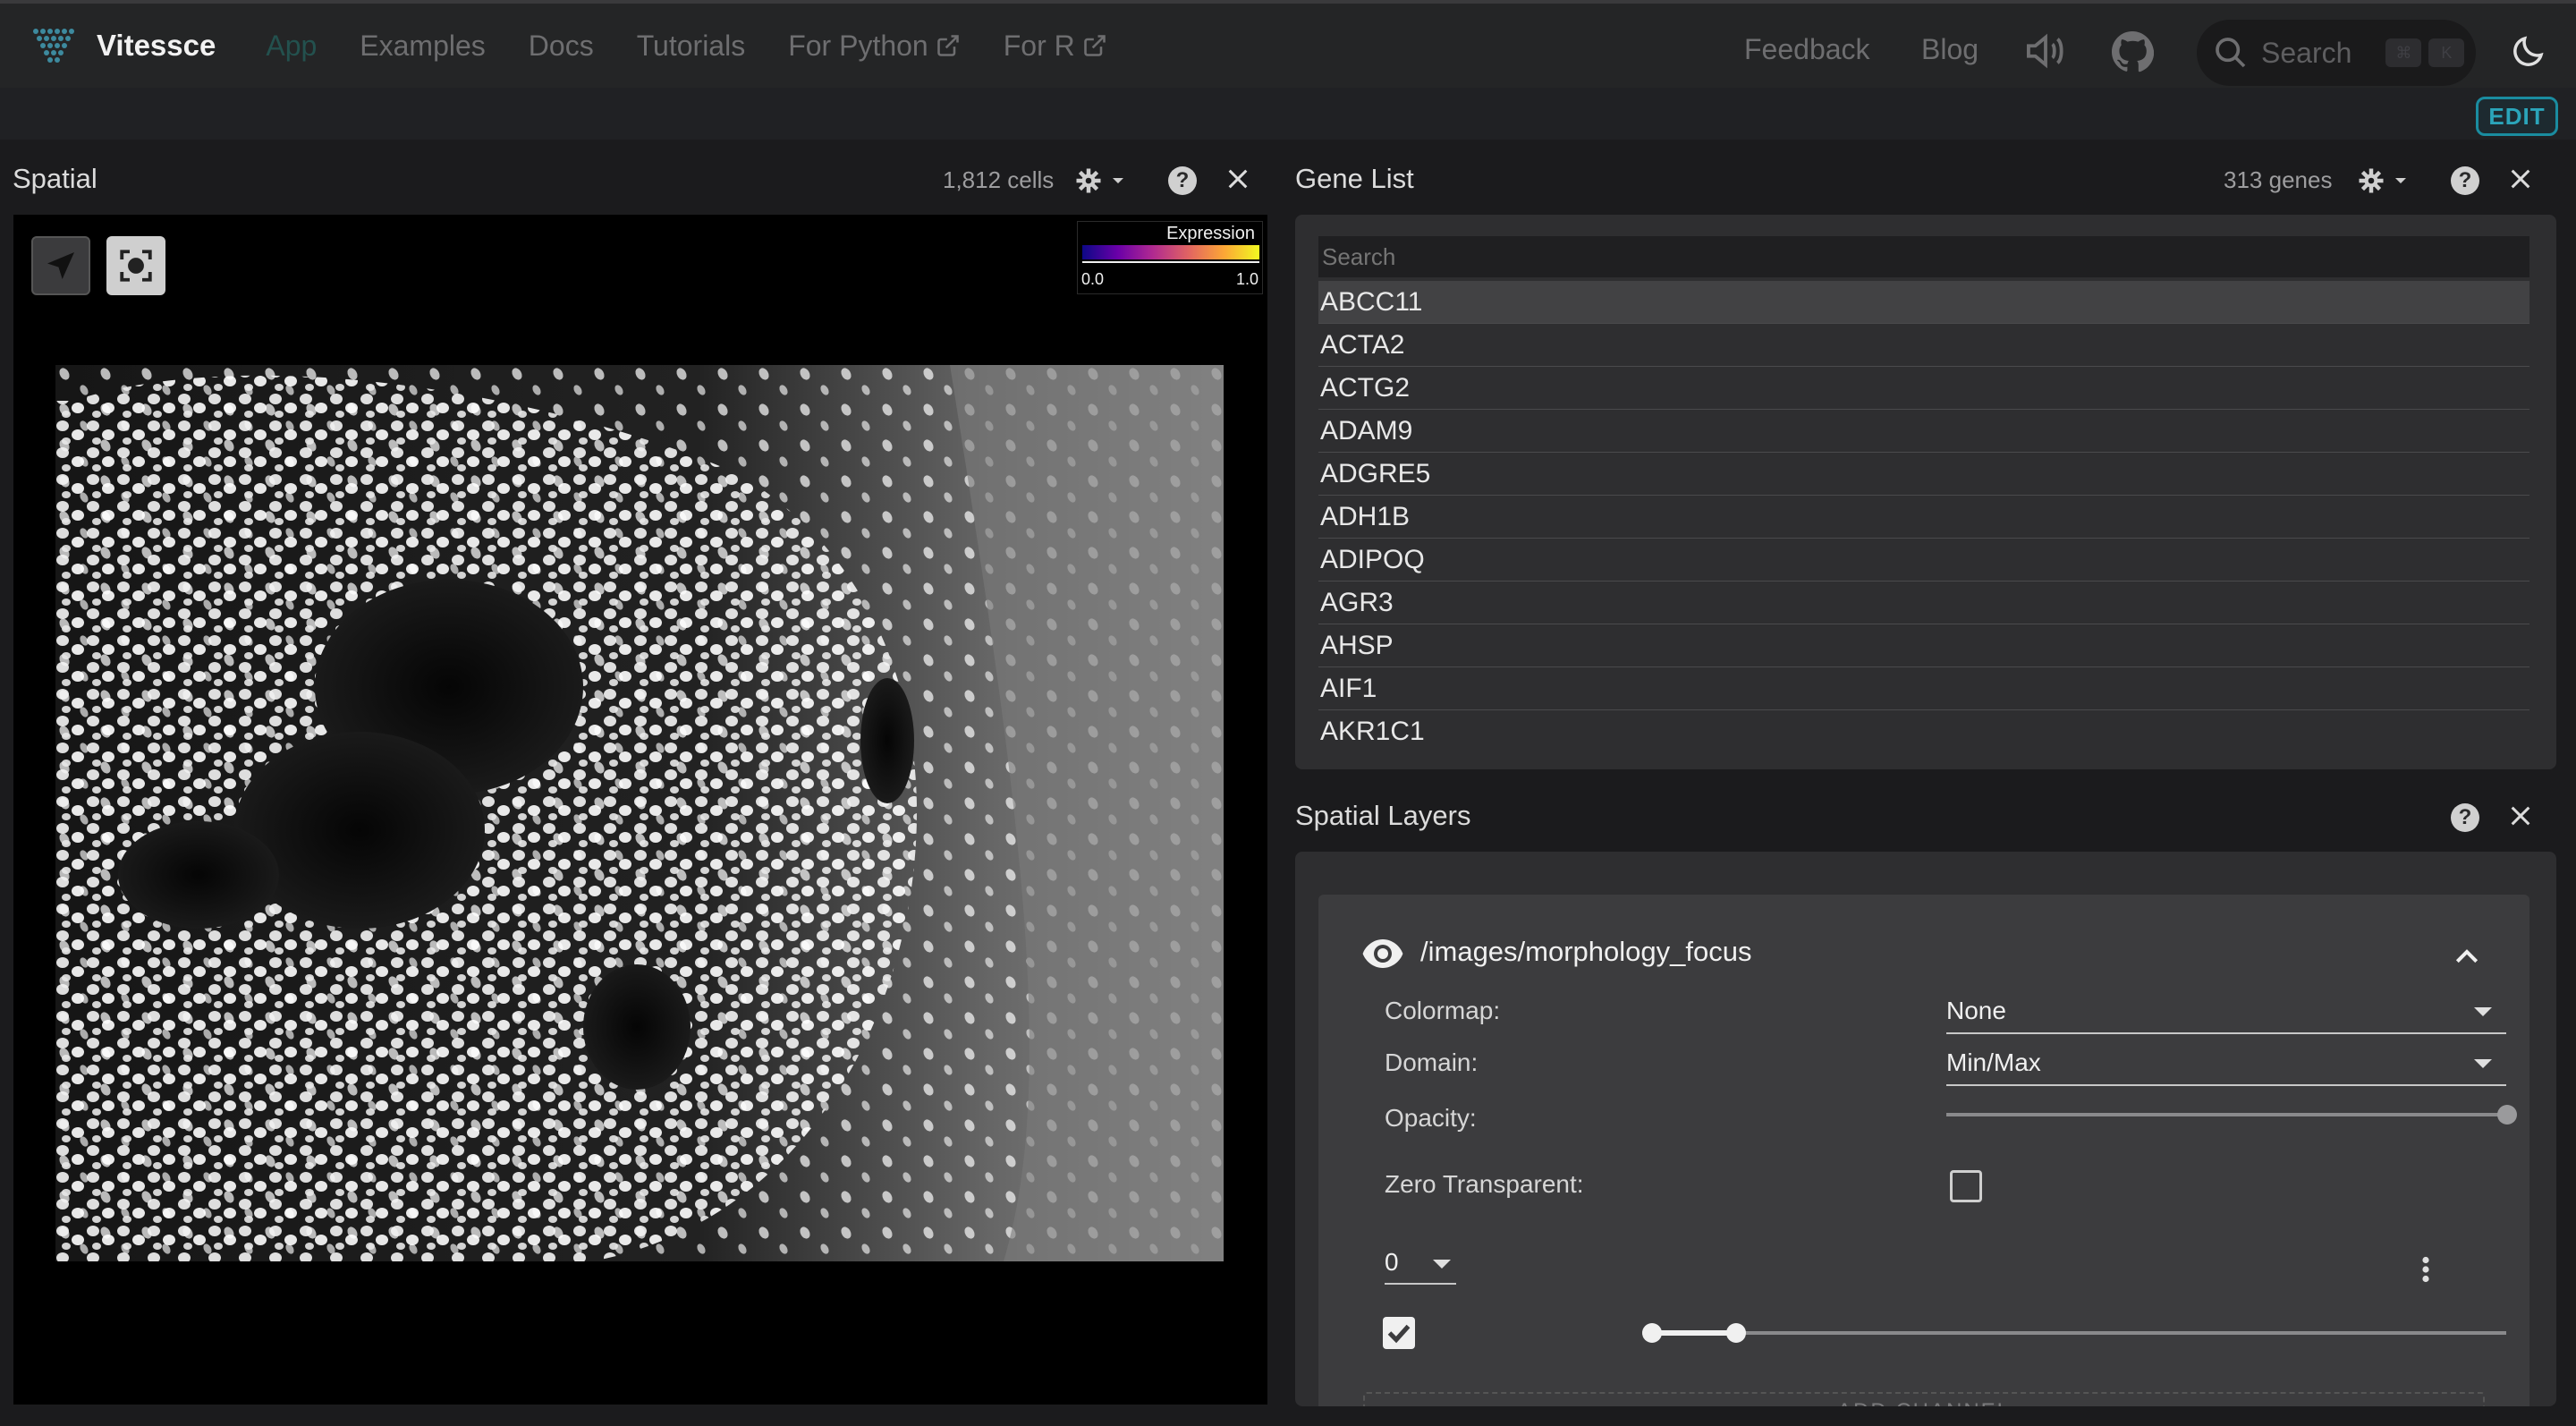  I want to click on legend-min: 0.0, so click(1093, 279).